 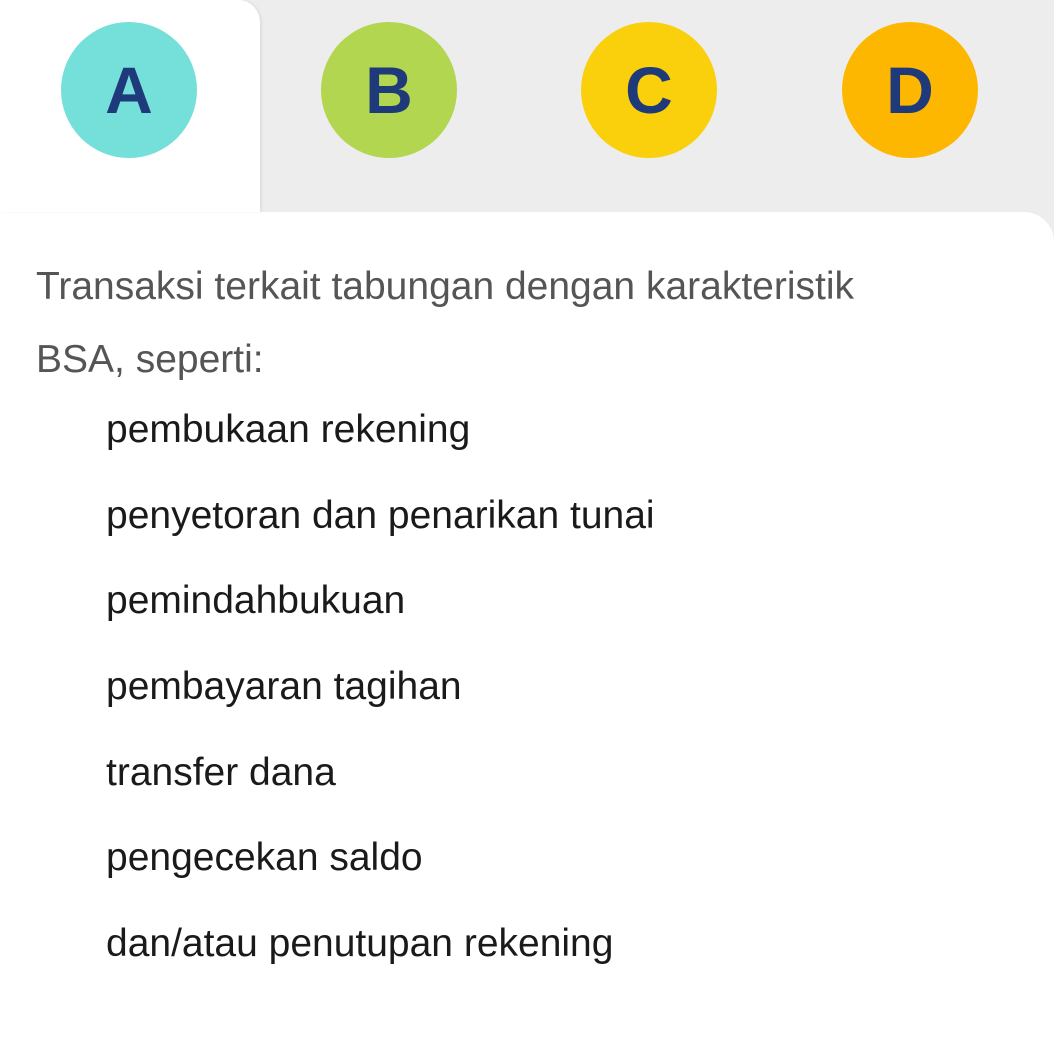 What do you see at coordinates (288, 429) in the screenshot?
I see `list-item: pembukaan rekening` at bounding box center [288, 429].